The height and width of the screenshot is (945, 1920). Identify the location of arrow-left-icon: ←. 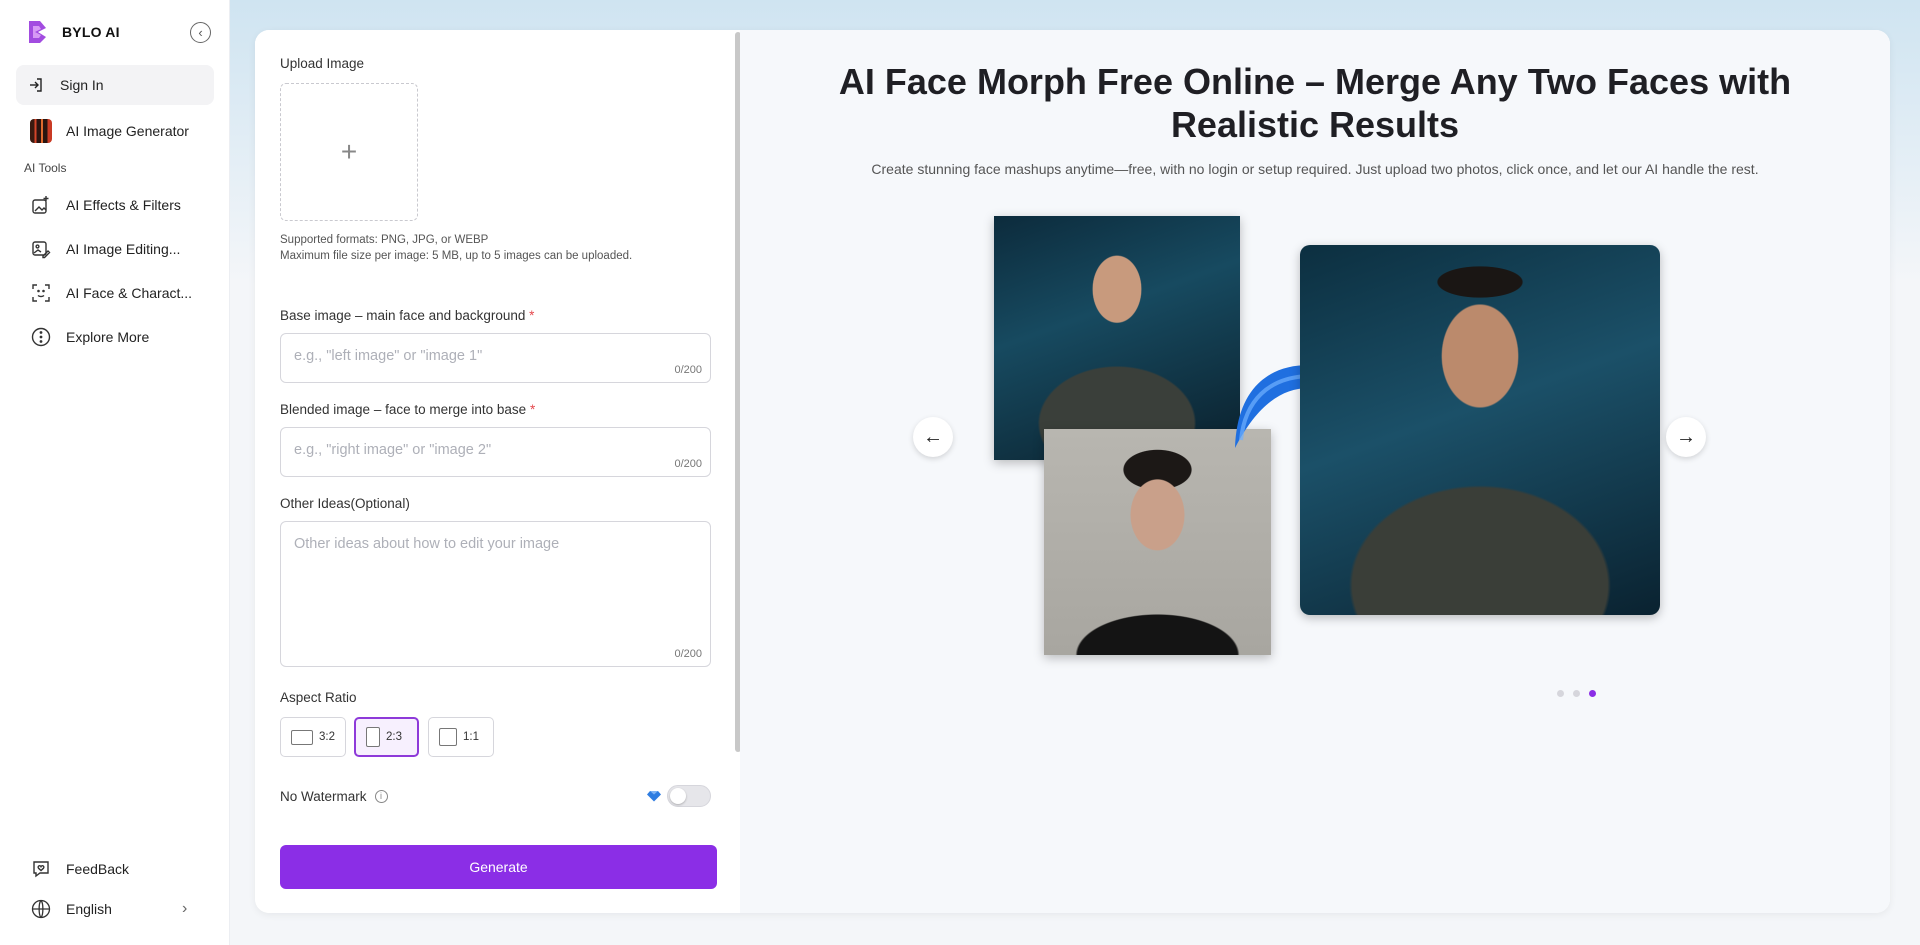
(933, 436).